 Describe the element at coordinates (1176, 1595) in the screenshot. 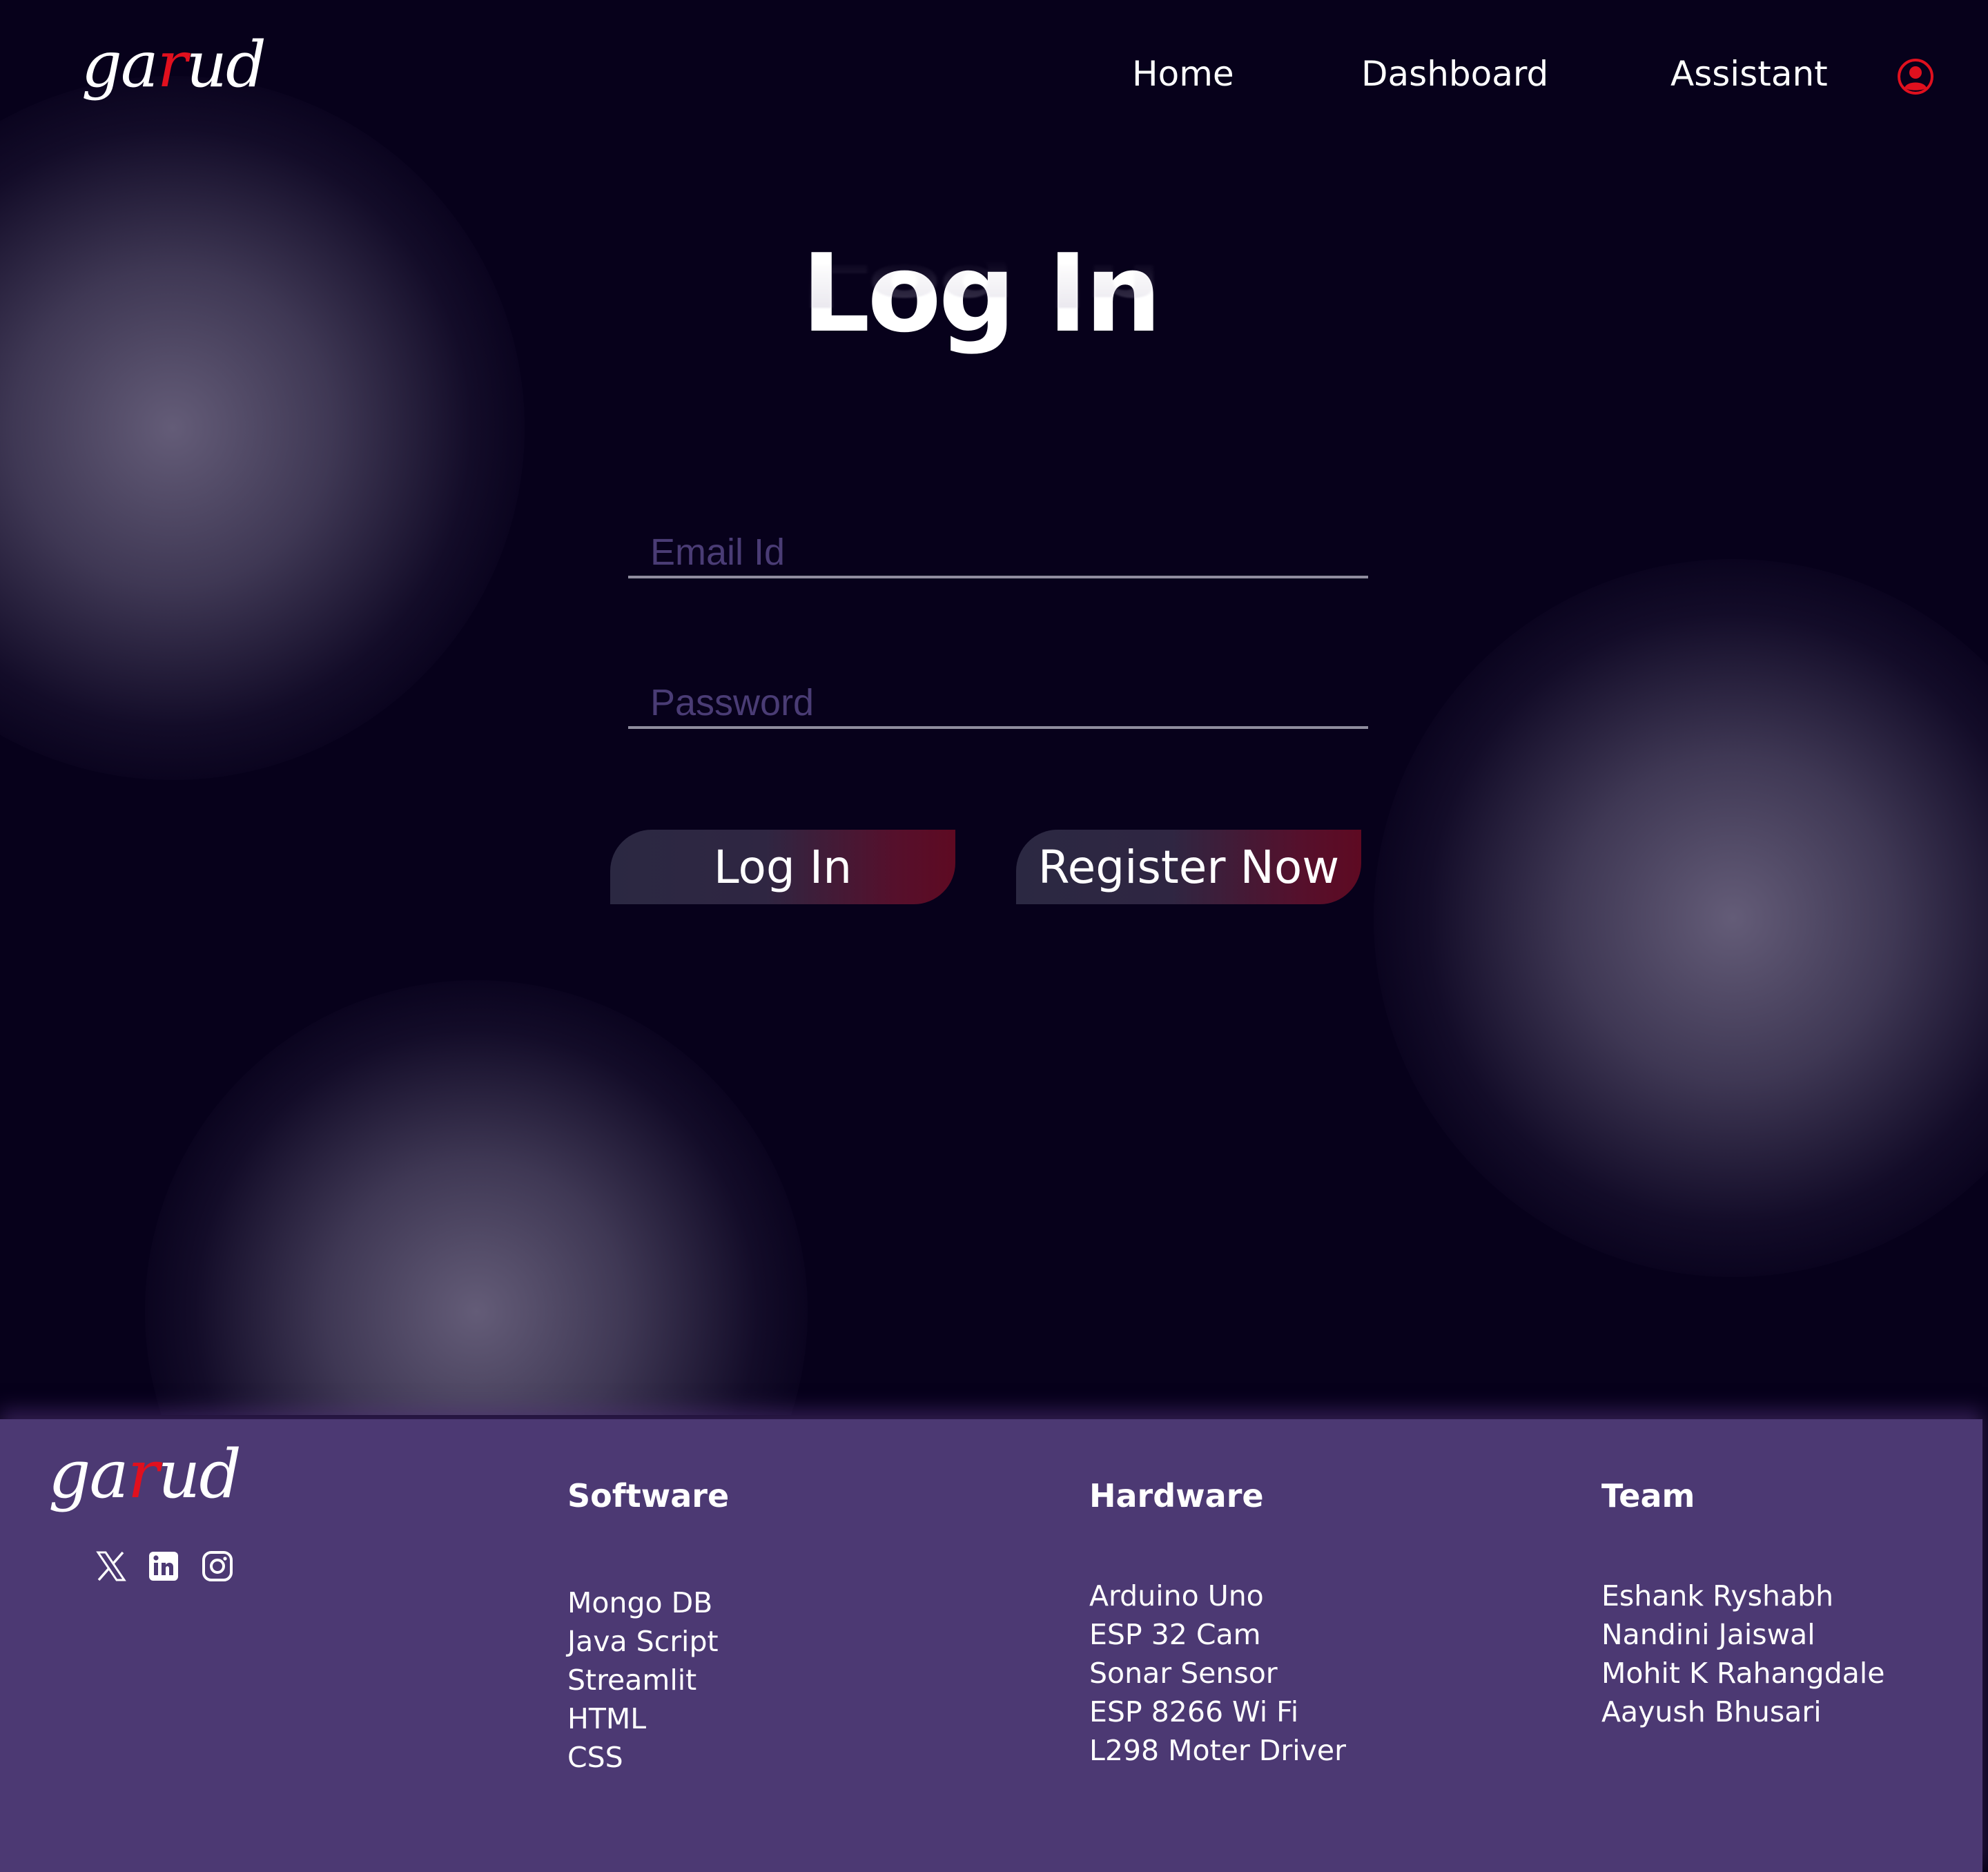

I see `list-item: Arduino Uno` at that location.